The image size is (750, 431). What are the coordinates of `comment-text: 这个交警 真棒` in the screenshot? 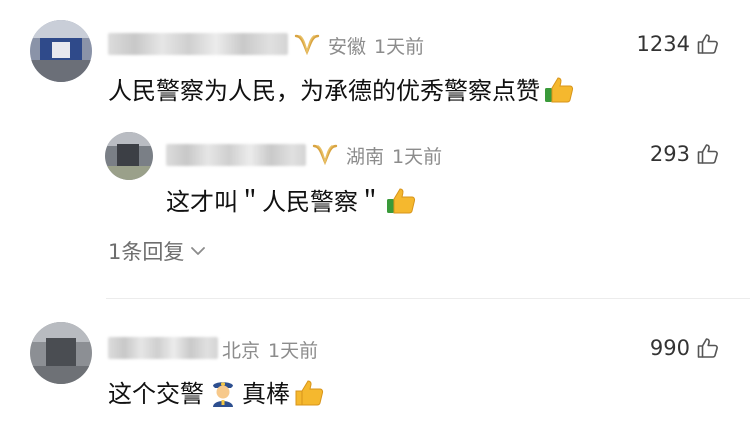 It's located at (216, 391).